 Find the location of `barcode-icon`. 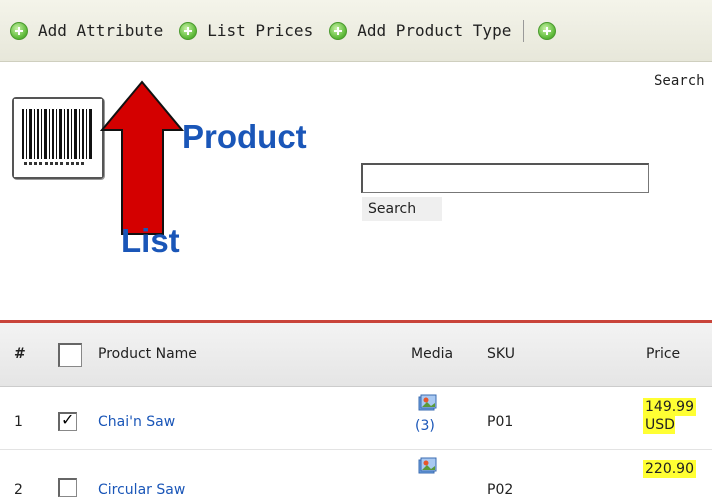

barcode-icon is located at coordinates (58, 138).